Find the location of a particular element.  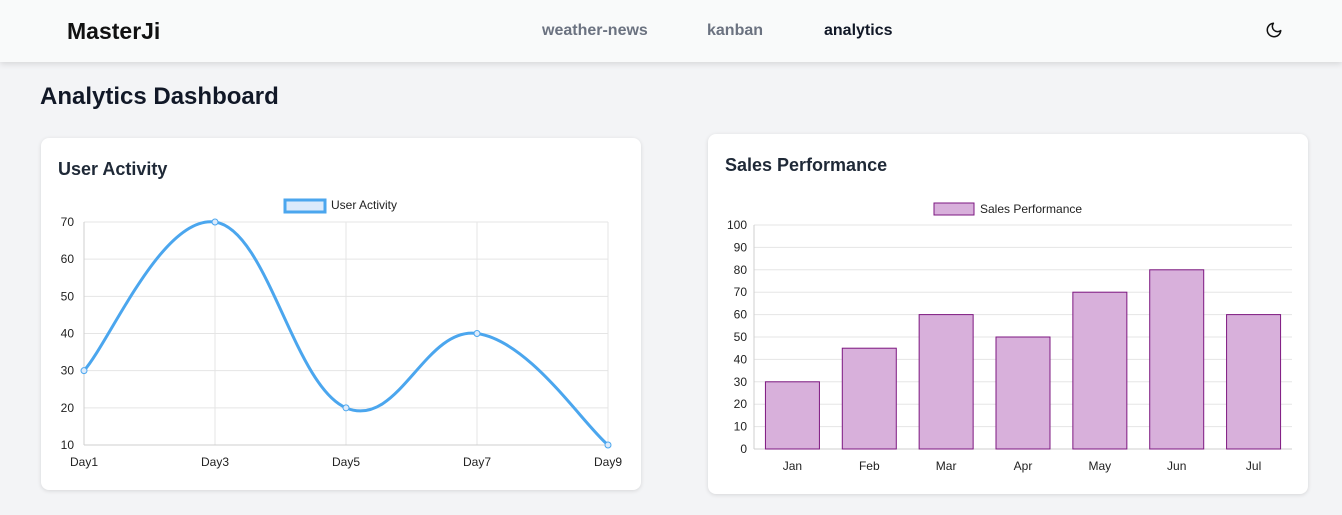

x-tick-label: Feb is located at coordinates (869, 466).